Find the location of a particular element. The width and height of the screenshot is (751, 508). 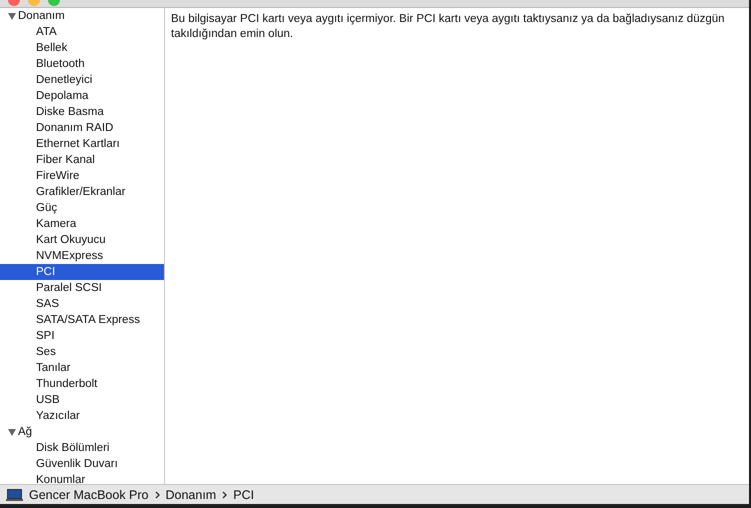

sidebar-item: ATA is located at coordinates (82, 32).